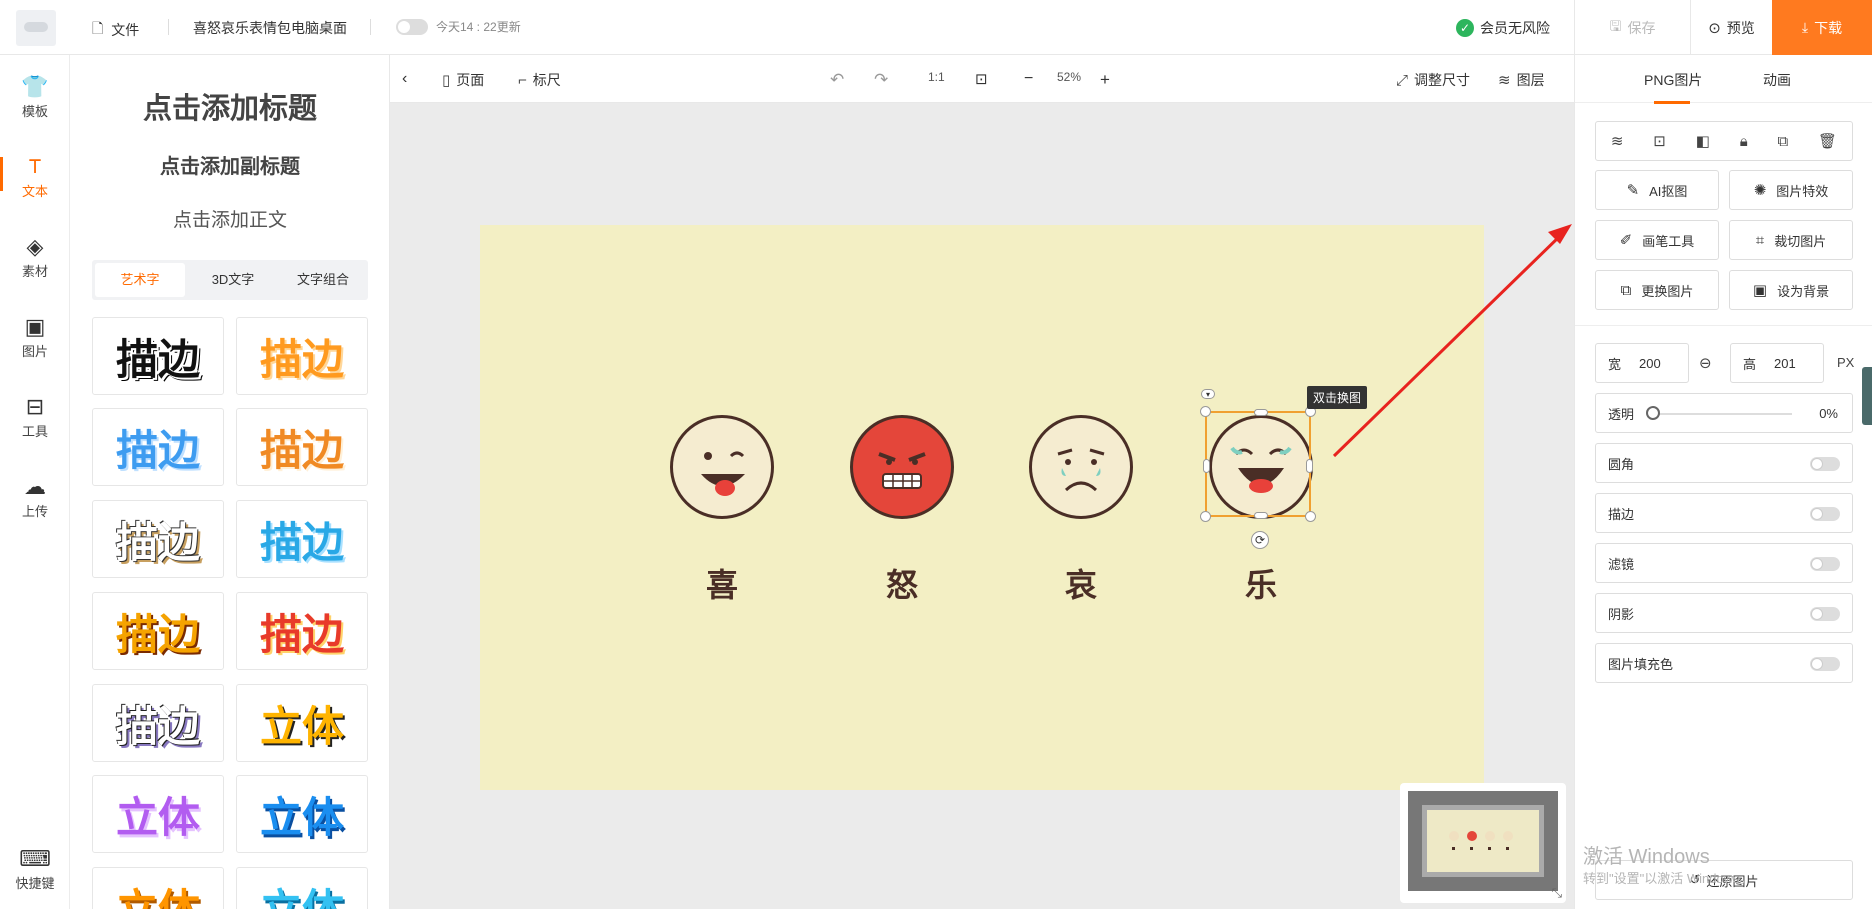 Image resolution: width=1872 pixels, height=909 pixels. I want to click on zoom-out-button: −, so click(1028, 79).